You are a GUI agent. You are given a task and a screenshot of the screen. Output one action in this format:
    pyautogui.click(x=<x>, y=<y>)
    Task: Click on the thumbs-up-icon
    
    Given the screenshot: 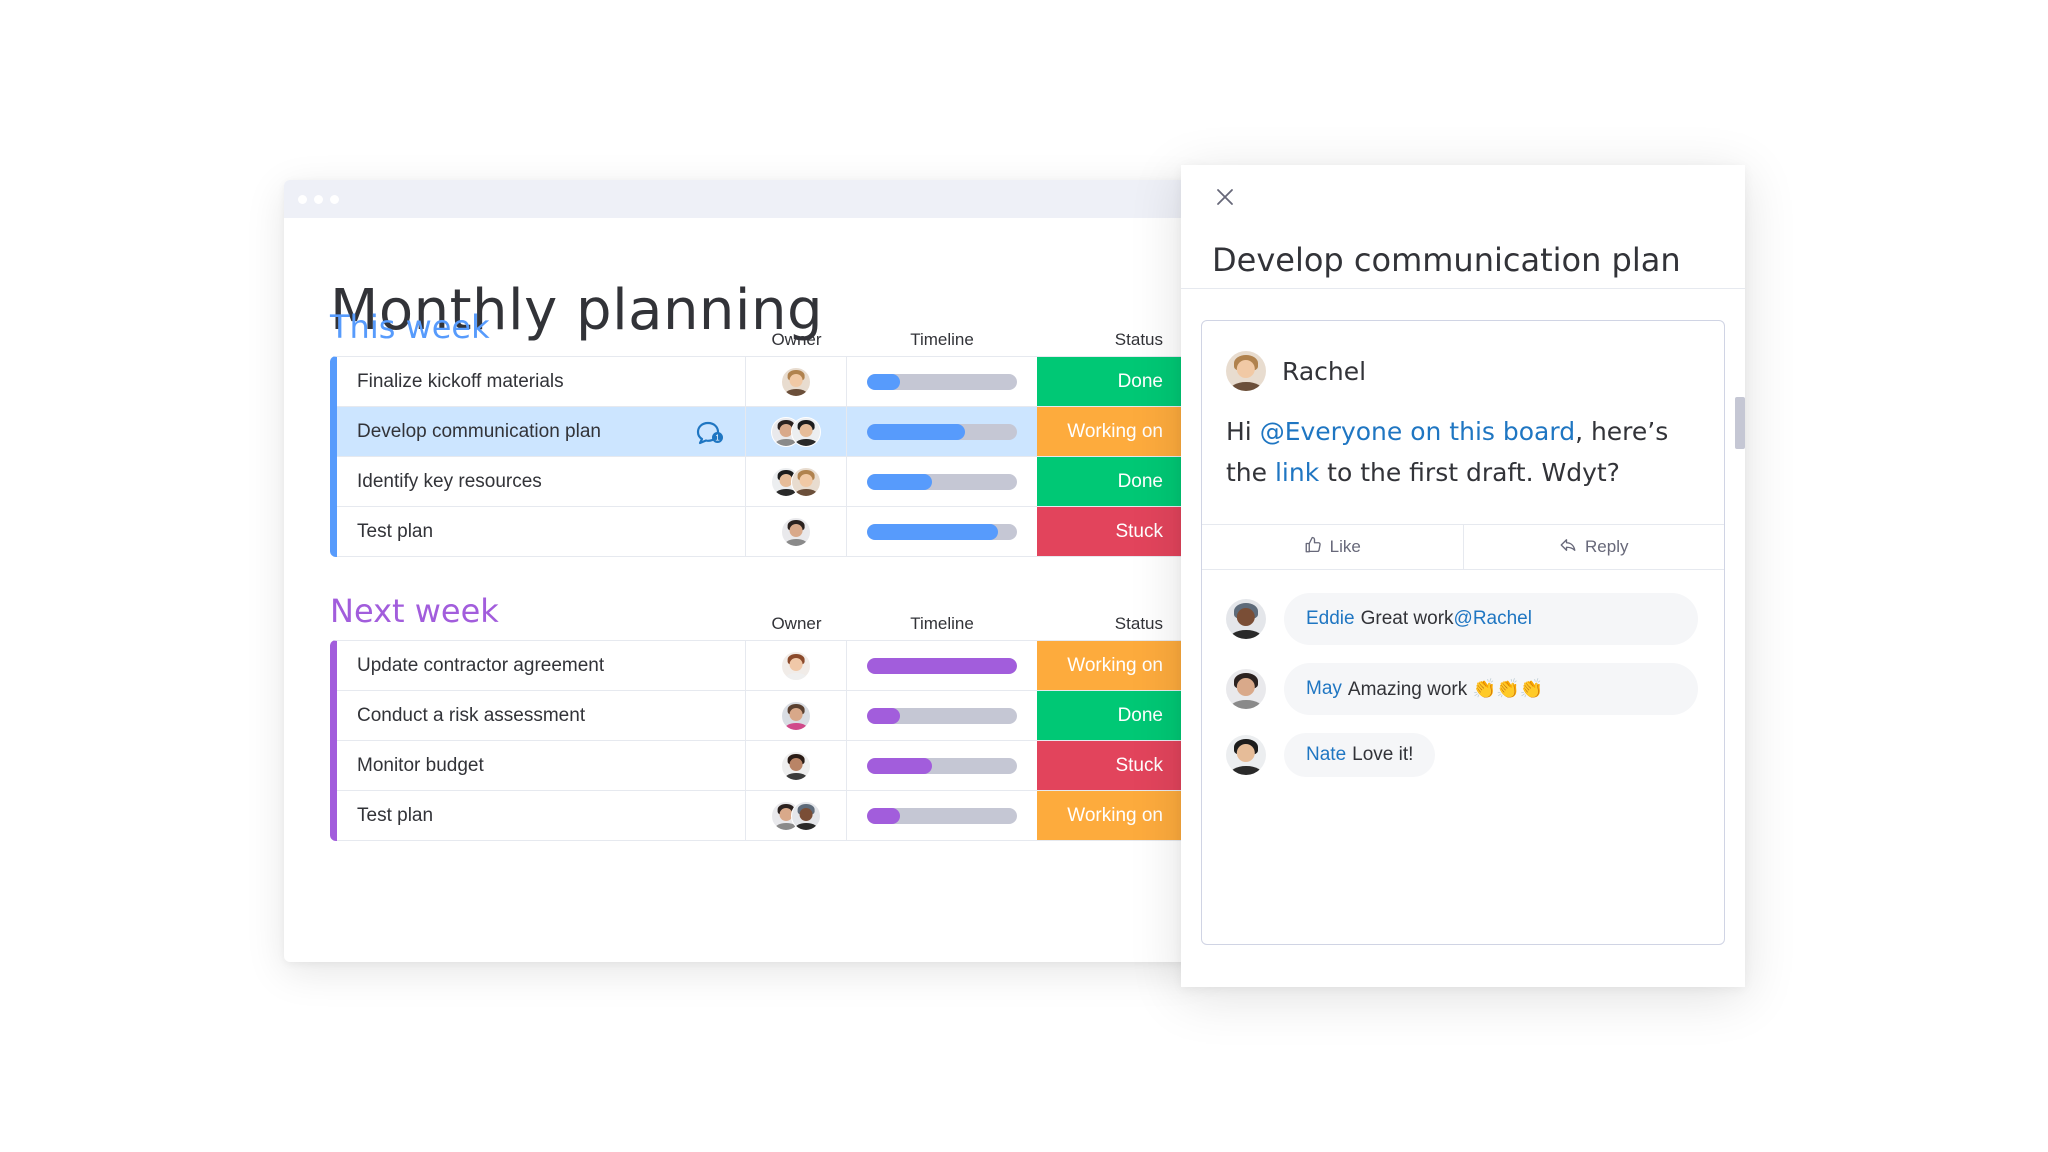 What is the action you would take?
    pyautogui.click(x=1313, y=547)
    